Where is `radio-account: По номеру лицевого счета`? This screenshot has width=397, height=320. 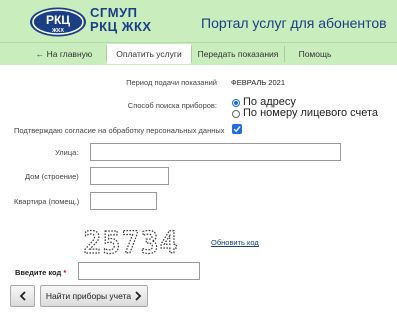
radio-account: По номеру лицевого счета is located at coordinates (305, 113).